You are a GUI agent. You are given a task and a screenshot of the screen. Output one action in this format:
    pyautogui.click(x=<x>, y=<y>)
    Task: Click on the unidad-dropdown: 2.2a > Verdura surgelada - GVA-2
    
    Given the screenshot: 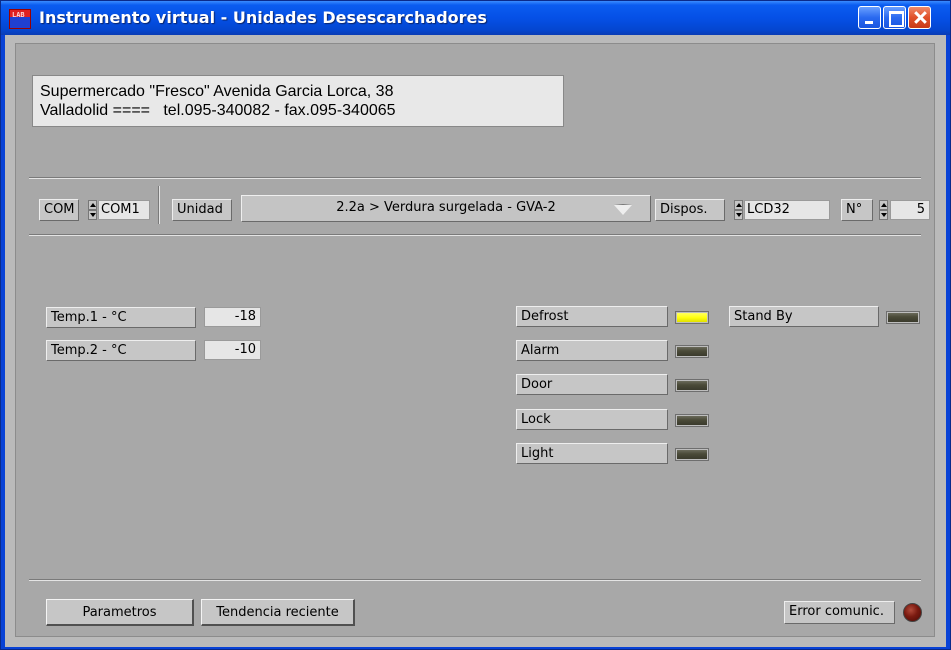 What is the action you would take?
    pyautogui.click(x=446, y=208)
    